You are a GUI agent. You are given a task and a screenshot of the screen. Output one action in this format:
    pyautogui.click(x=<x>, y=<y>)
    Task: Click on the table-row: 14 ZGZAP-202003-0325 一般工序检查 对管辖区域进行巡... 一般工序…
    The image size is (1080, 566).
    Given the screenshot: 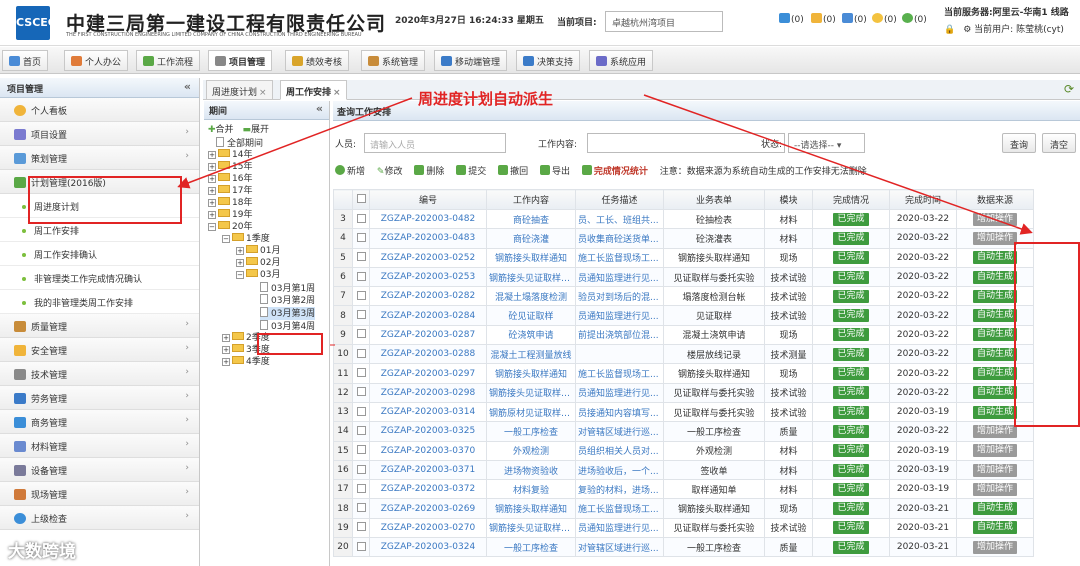 What is the action you would take?
    pyautogui.click(x=706, y=431)
    